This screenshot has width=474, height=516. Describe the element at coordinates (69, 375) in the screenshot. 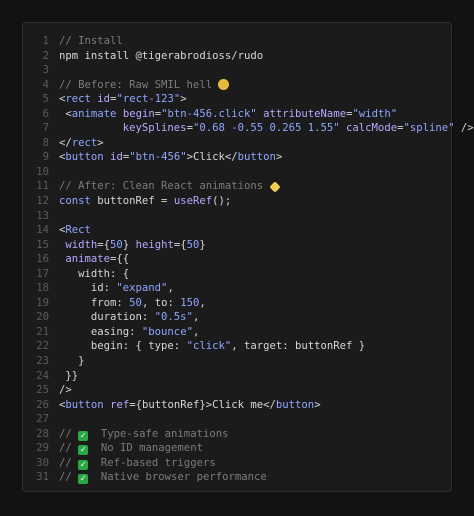

I see `code-token: }}` at that location.